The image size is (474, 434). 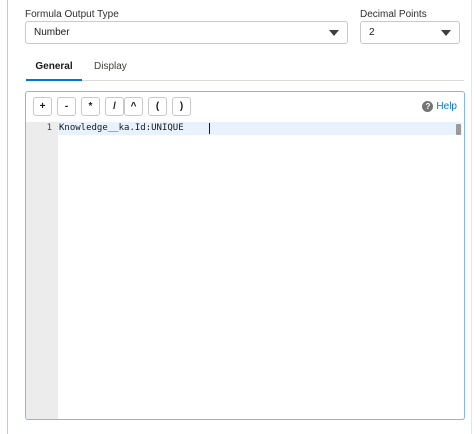 I want to click on line-number: 1, so click(x=49, y=128).